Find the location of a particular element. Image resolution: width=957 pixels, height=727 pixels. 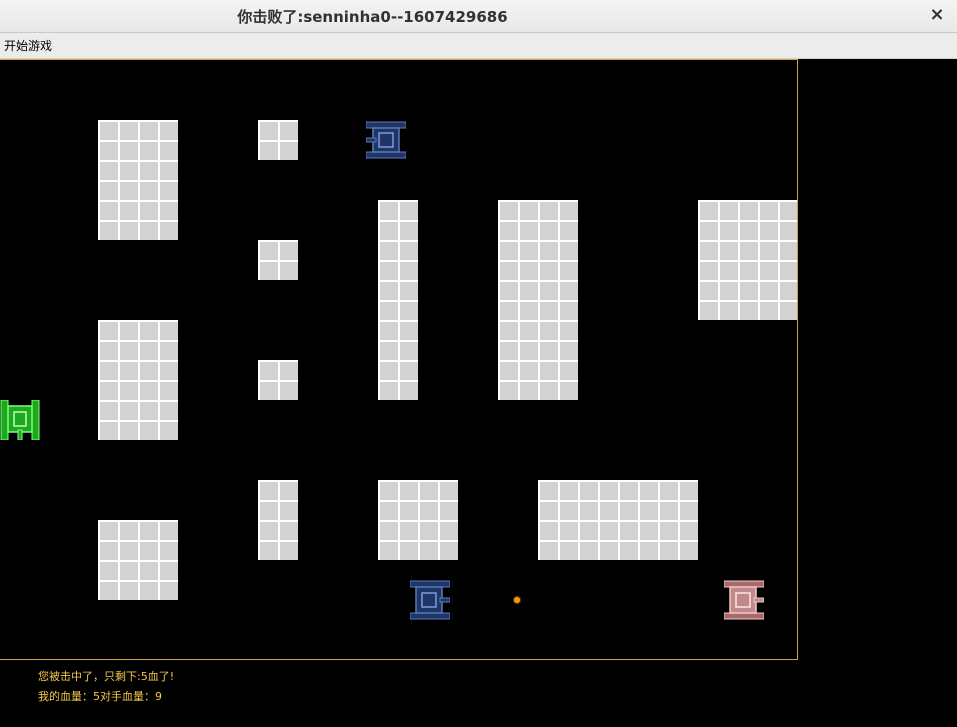

hit-message: 您被击中了，只剩下:5血了! is located at coordinates (106, 676).